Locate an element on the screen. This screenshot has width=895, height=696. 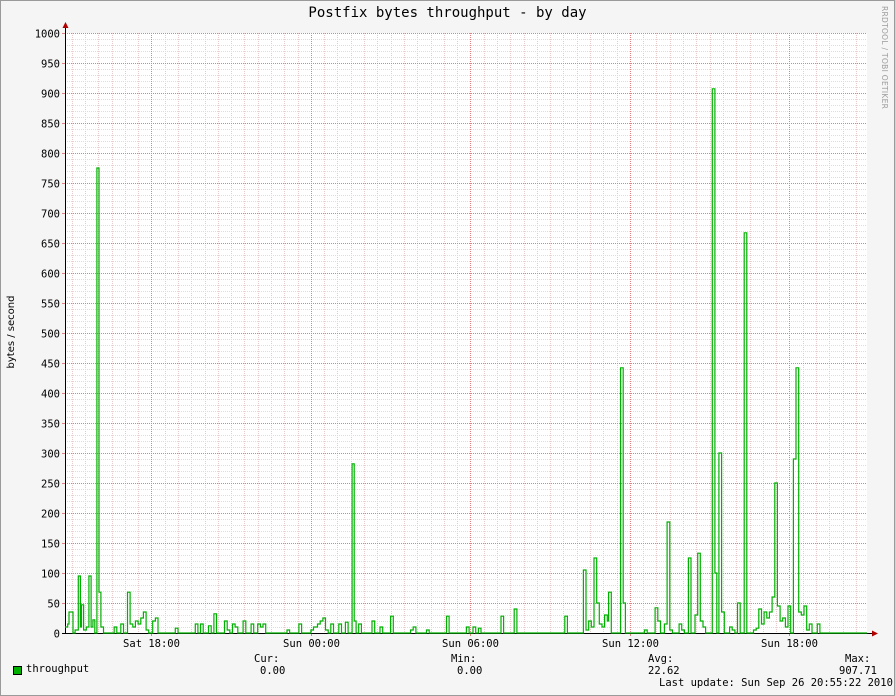
y-tick-label: 550 is located at coordinates (50, 305).